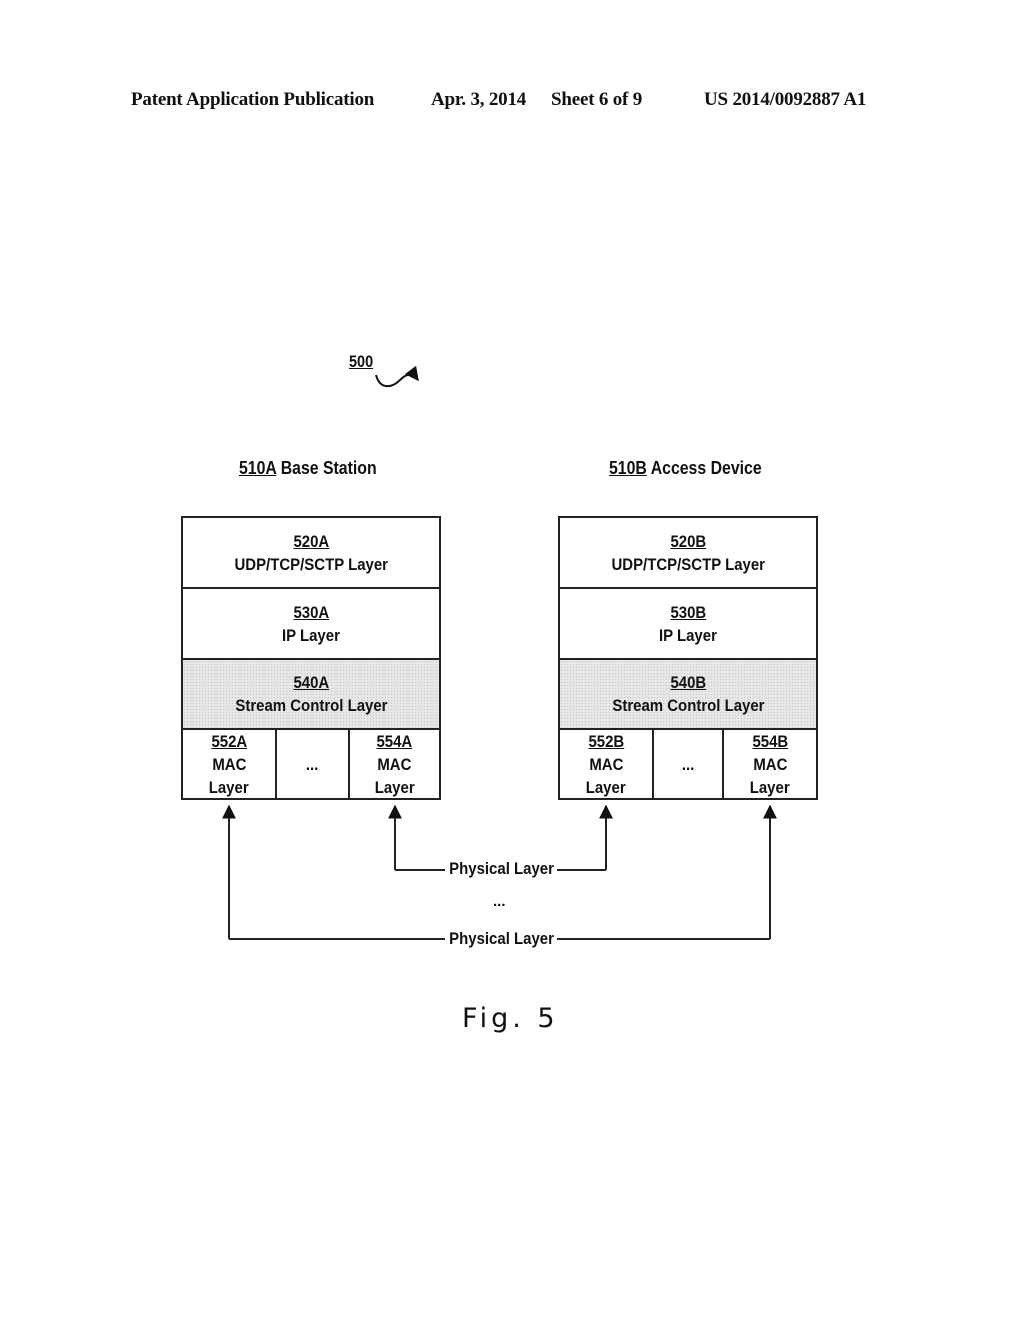  I want to click on mac-layer-552A: 552A MAC Layer, so click(230, 764).